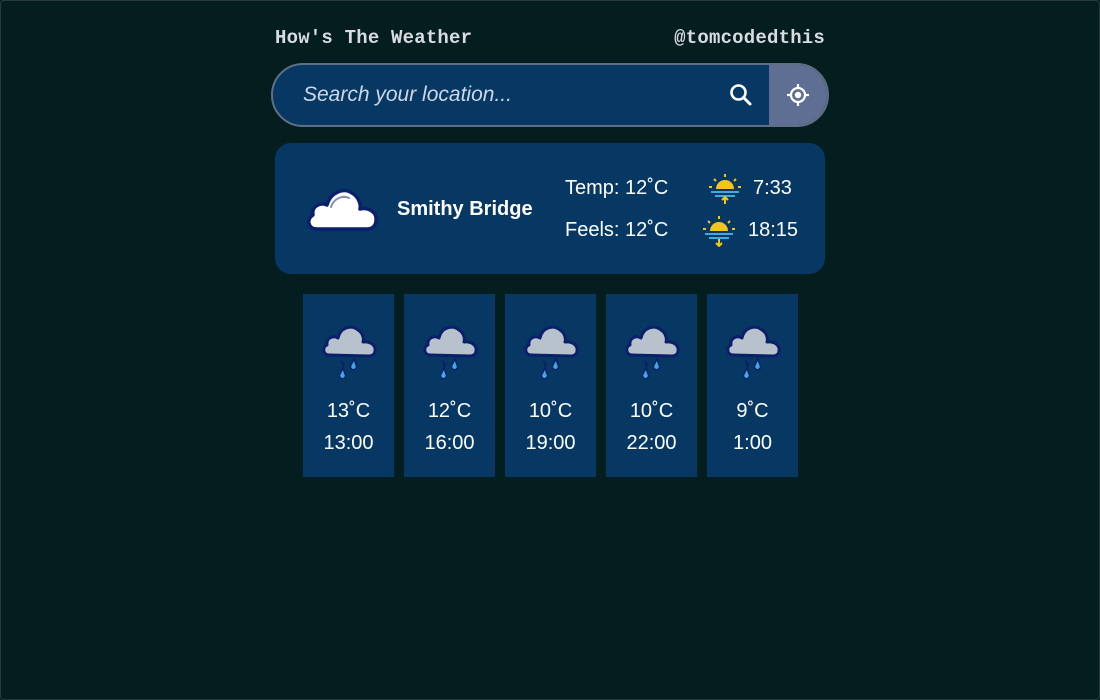  What do you see at coordinates (773, 230) in the screenshot?
I see `sunset-time: 18:15` at bounding box center [773, 230].